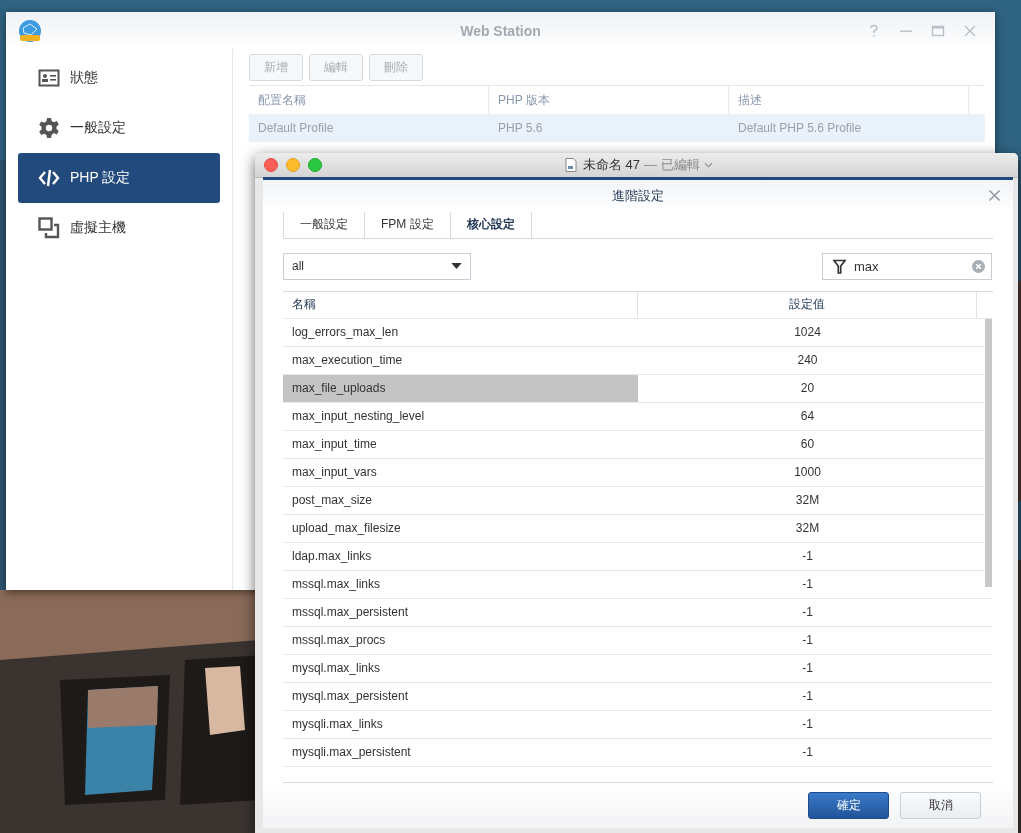 Image resolution: width=1021 pixels, height=833 pixels. I want to click on globe-icon, so click(30, 30).